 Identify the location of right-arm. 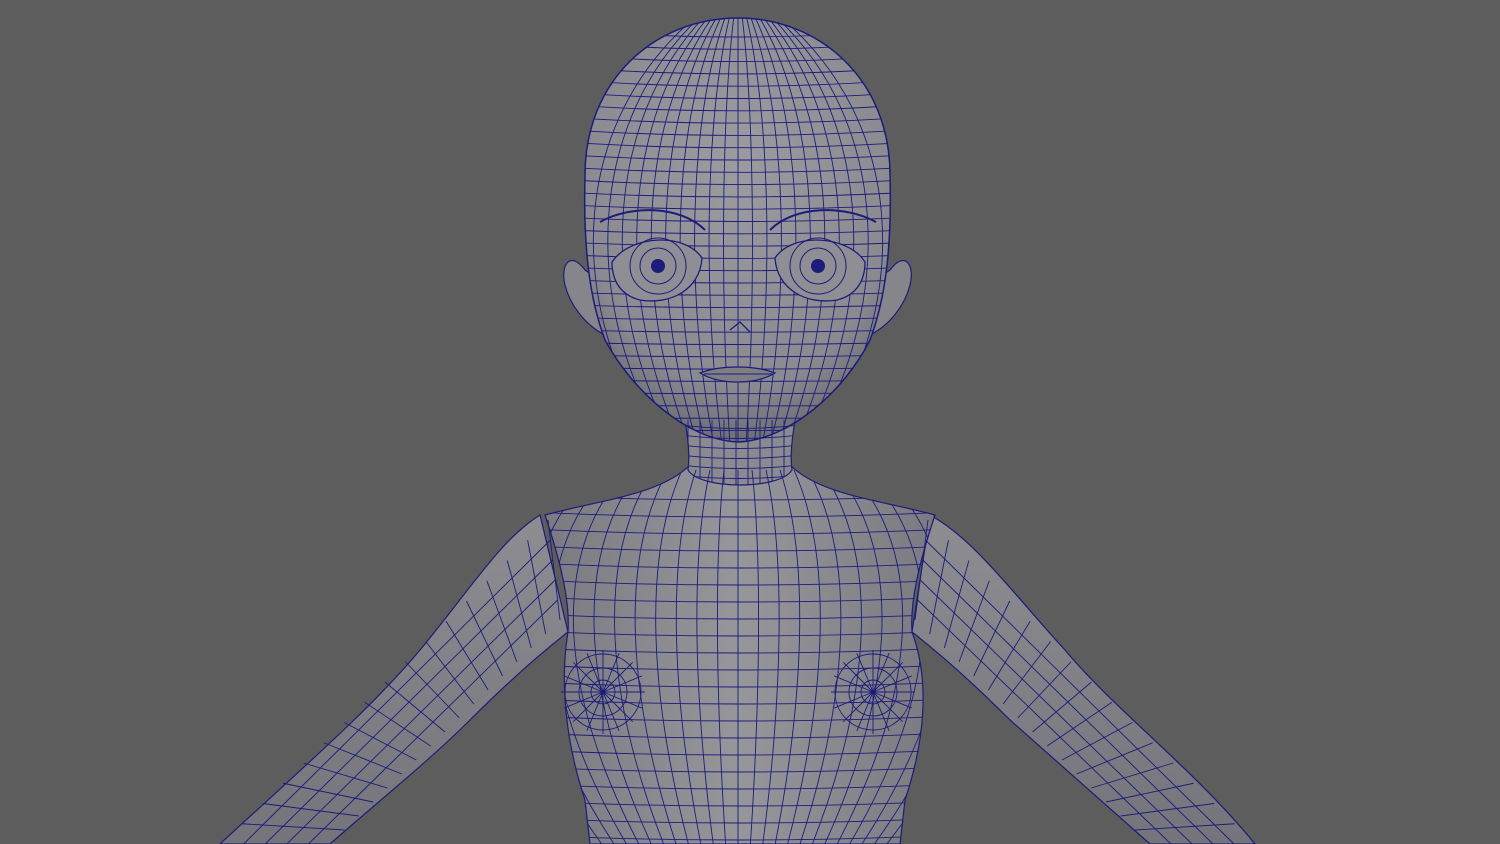
(1083, 679).